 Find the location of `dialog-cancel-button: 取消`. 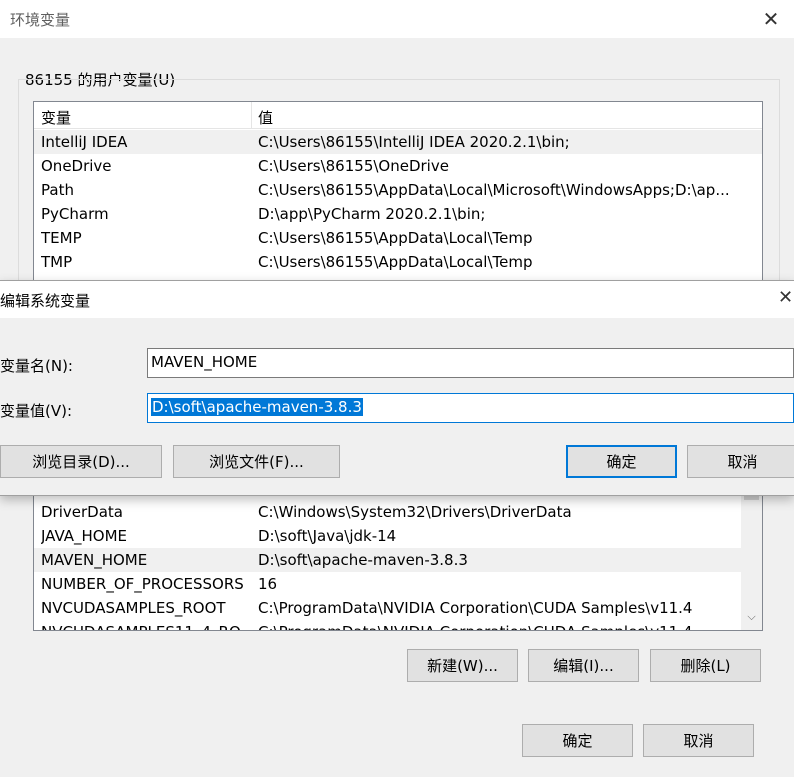

dialog-cancel-button: 取消 is located at coordinates (740, 461).